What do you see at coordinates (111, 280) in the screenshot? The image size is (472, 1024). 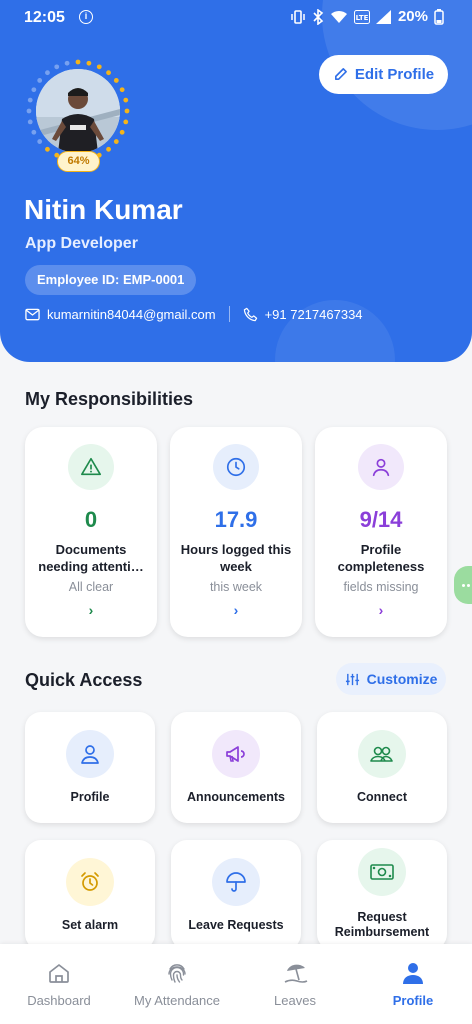 I see `employee-id-badge: Employee ID: EMP-0001` at bounding box center [111, 280].